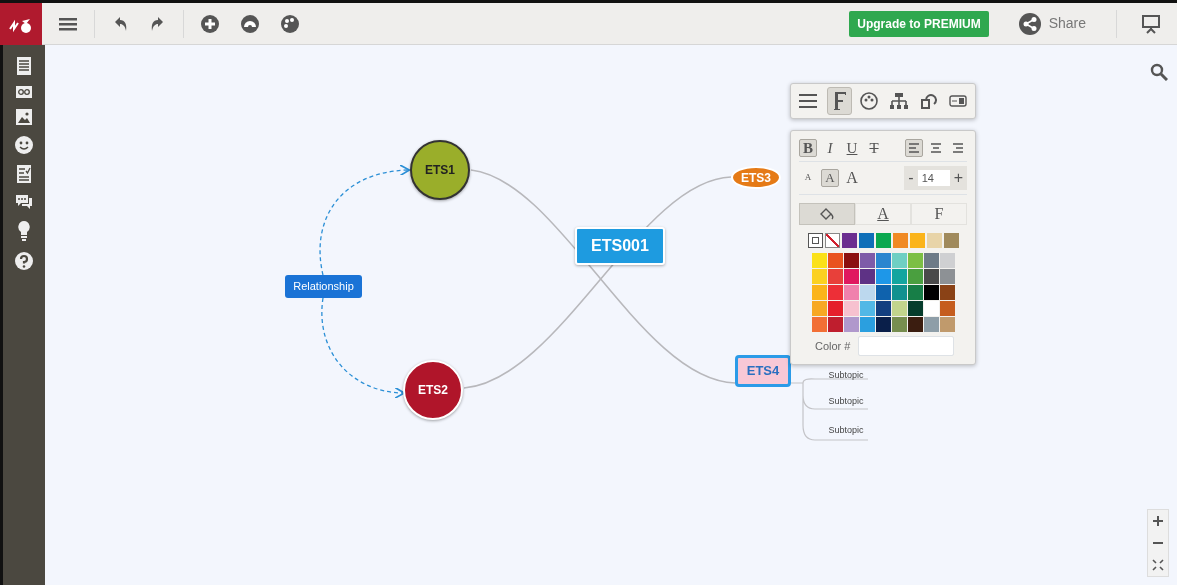 This screenshot has width=1177, height=585. What do you see at coordinates (928, 101) in the screenshot?
I see `shape-icon` at bounding box center [928, 101].